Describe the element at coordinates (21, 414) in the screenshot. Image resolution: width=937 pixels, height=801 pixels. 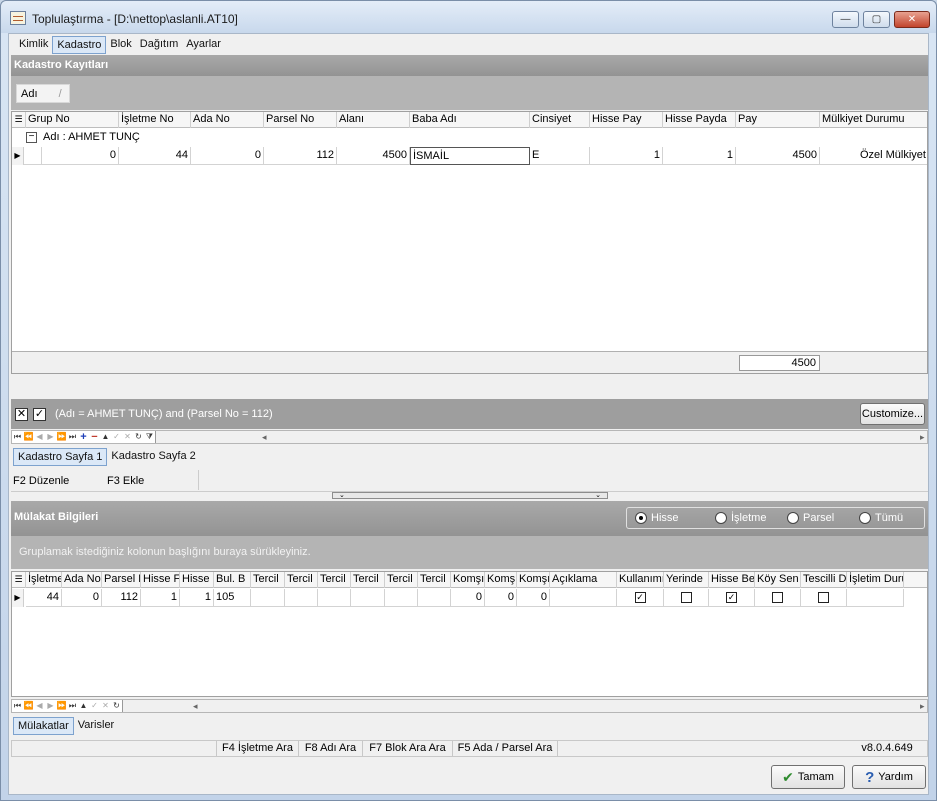
I see `filter-clear-icon: ✕` at that location.